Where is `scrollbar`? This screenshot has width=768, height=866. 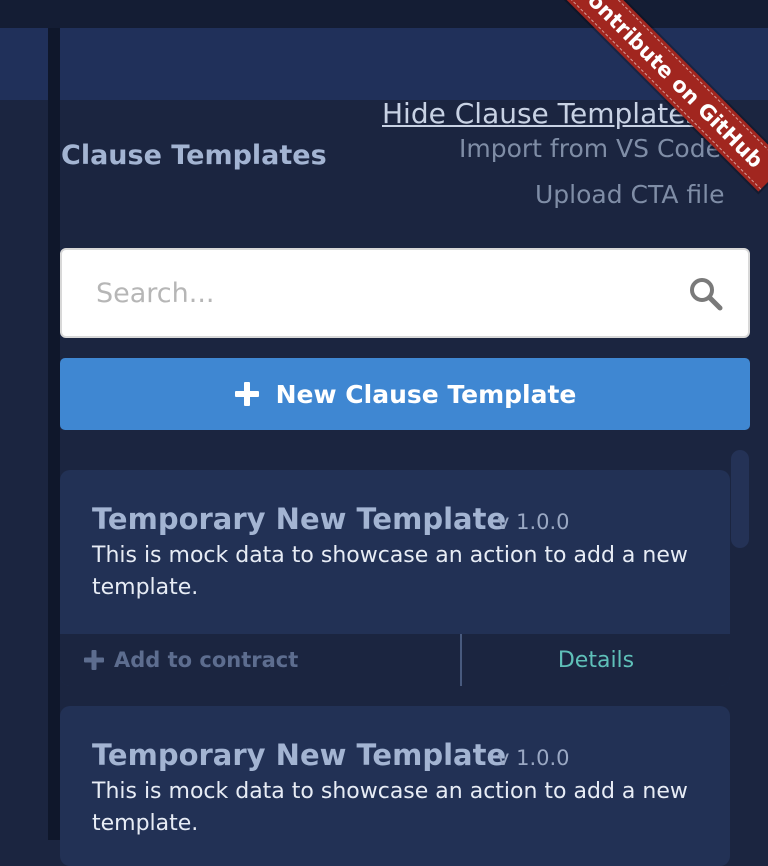
scrollbar is located at coordinates (740, 645).